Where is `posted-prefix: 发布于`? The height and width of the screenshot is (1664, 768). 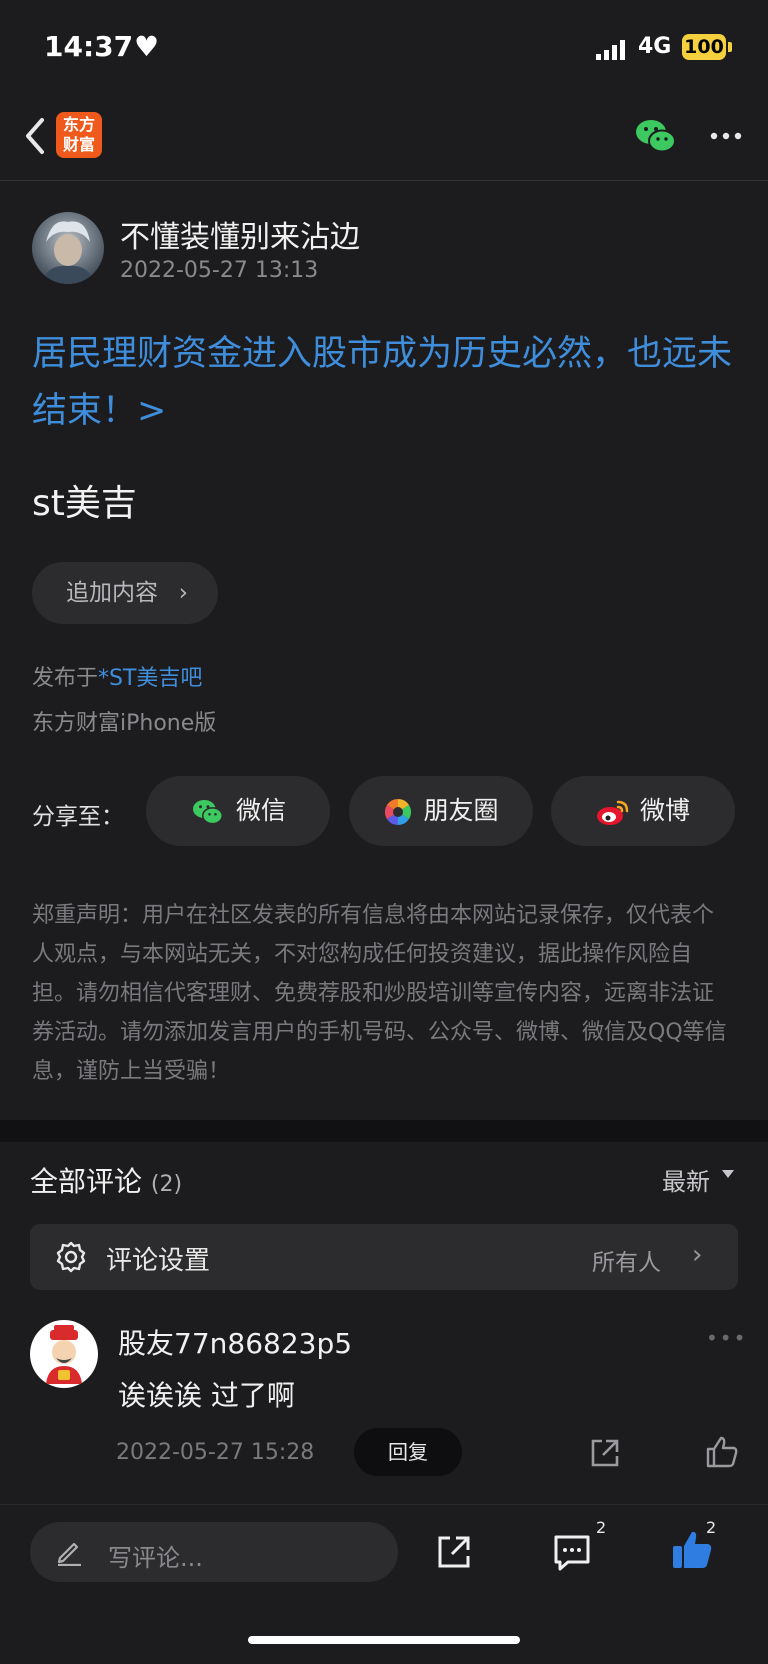
posted-prefix: 发布于 is located at coordinates (65, 678).